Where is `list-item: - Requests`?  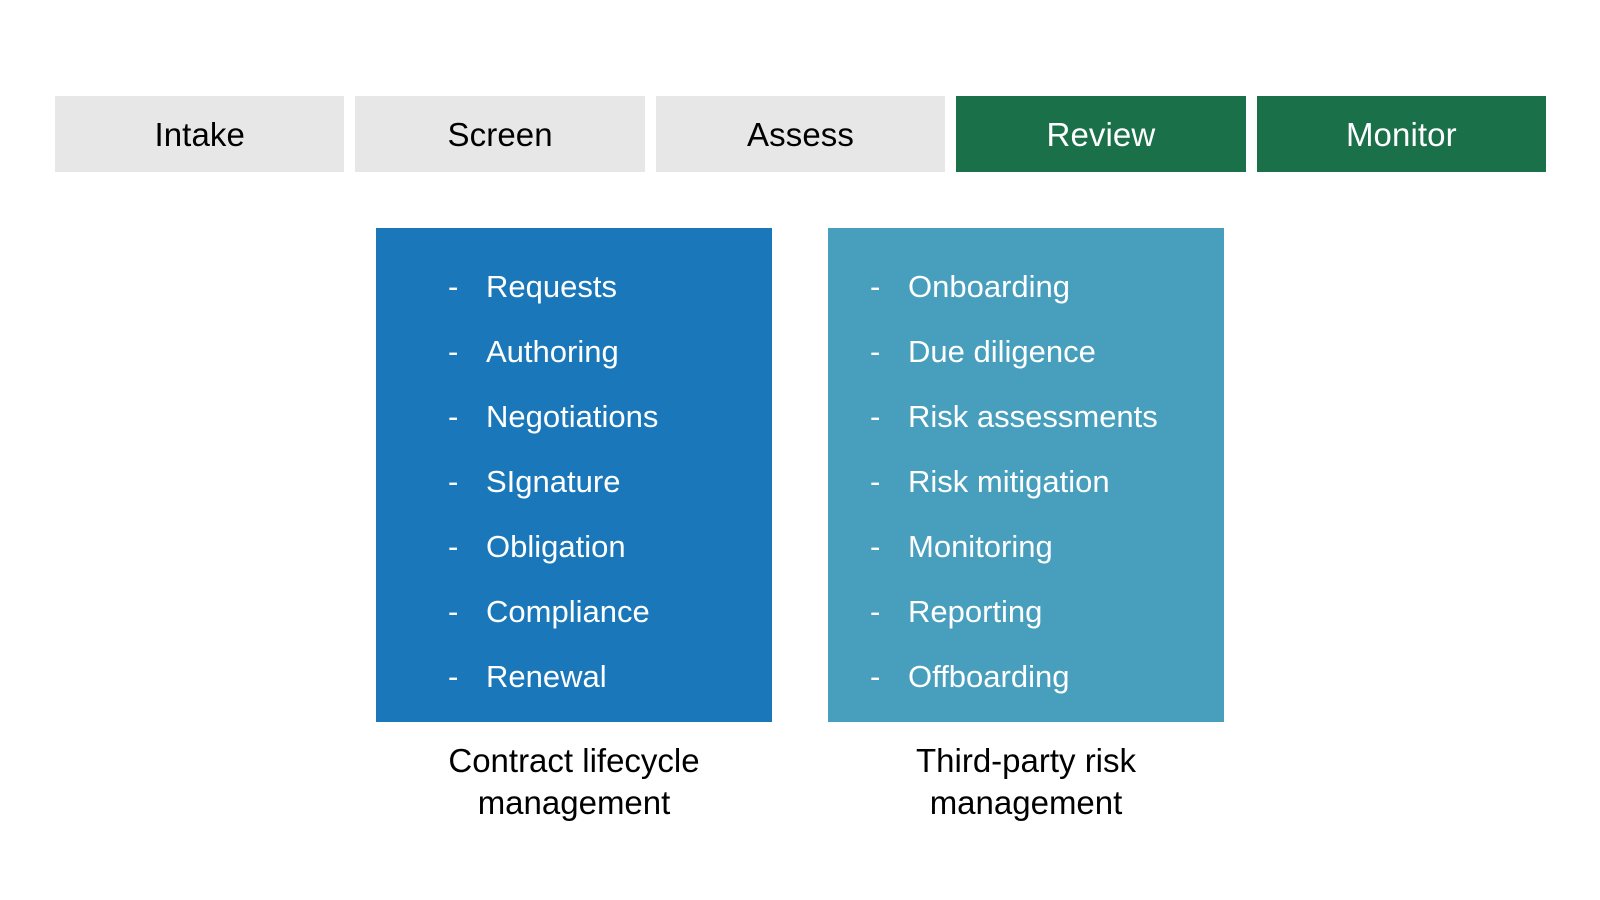 list-item: - Requests is located at coordinates (574, 286).